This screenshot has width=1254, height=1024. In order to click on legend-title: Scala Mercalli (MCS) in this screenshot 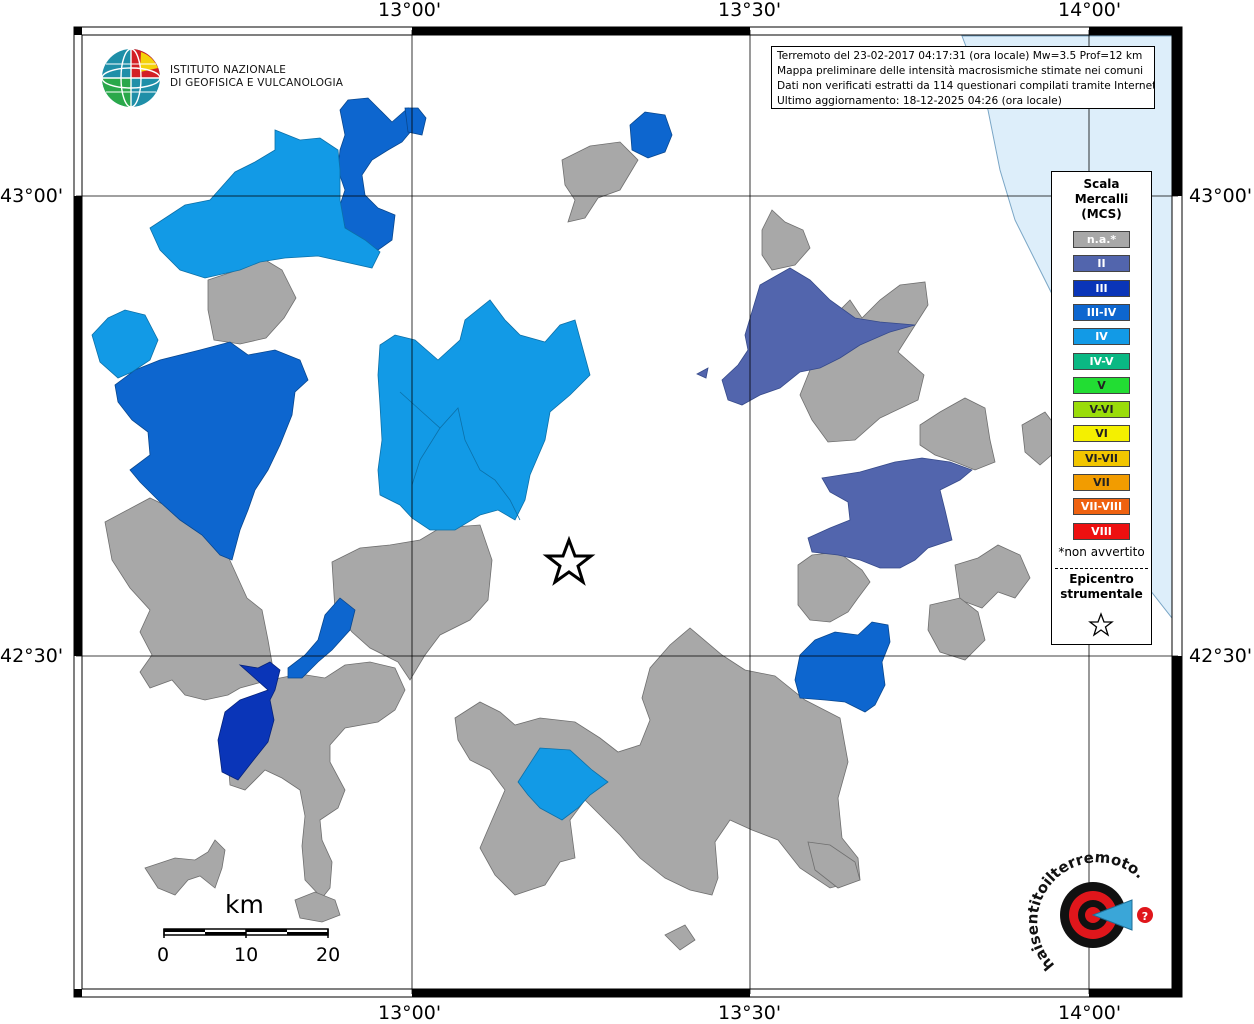, I will do `click(1101, 199)`.